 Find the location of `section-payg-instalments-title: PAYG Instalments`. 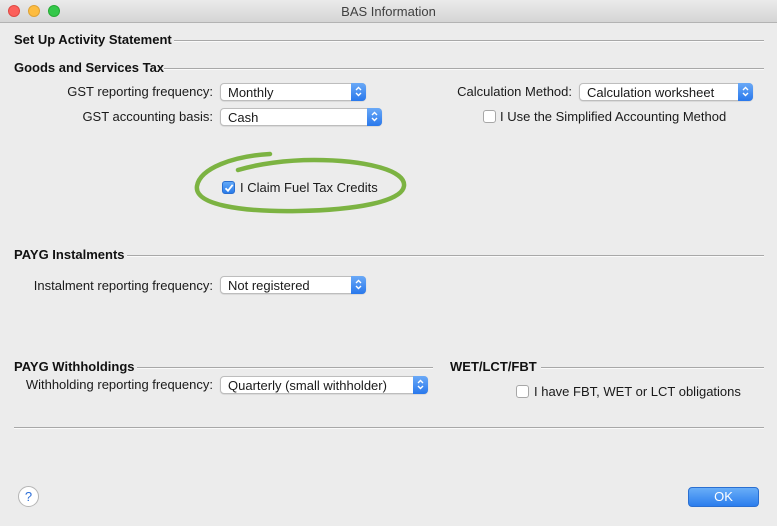

section-payg-instalments-title: PAYG Instalments is located at coordinates (69, 254).